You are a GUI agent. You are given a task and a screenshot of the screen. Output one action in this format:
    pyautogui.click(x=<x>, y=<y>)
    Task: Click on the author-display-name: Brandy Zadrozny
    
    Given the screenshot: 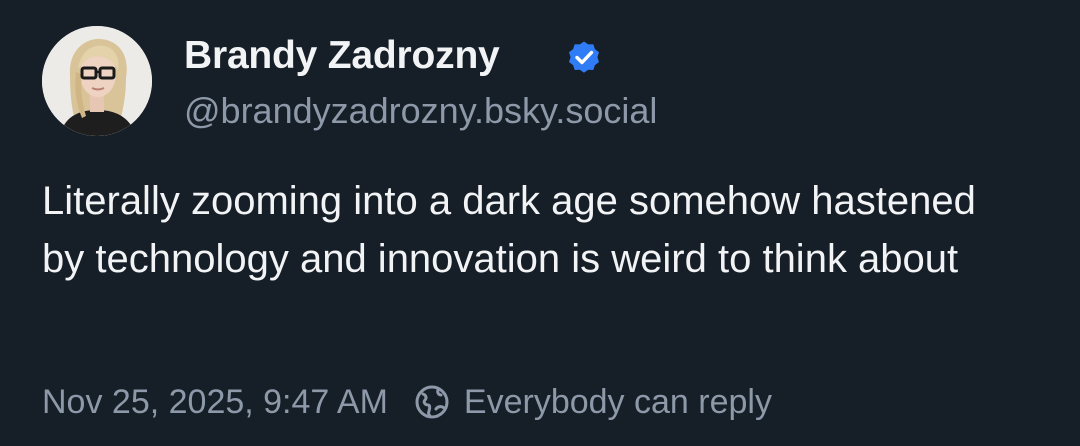 What is the action you would take?
    pyautogui.click(x=342, y=56)
    